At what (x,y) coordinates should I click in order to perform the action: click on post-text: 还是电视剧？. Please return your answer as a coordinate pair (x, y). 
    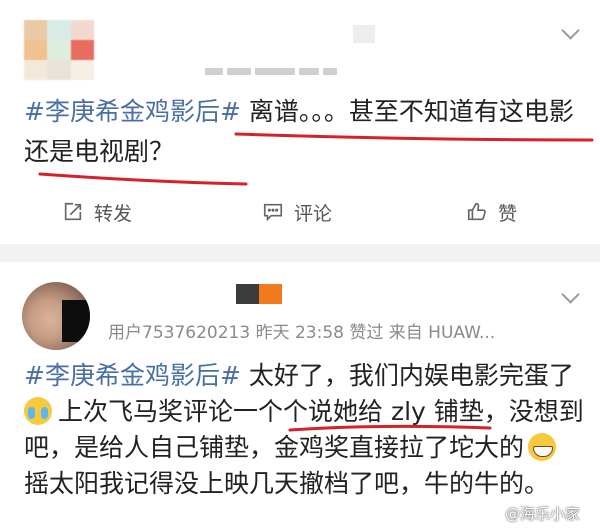
    Looking at the image, I should click on (99, 151).